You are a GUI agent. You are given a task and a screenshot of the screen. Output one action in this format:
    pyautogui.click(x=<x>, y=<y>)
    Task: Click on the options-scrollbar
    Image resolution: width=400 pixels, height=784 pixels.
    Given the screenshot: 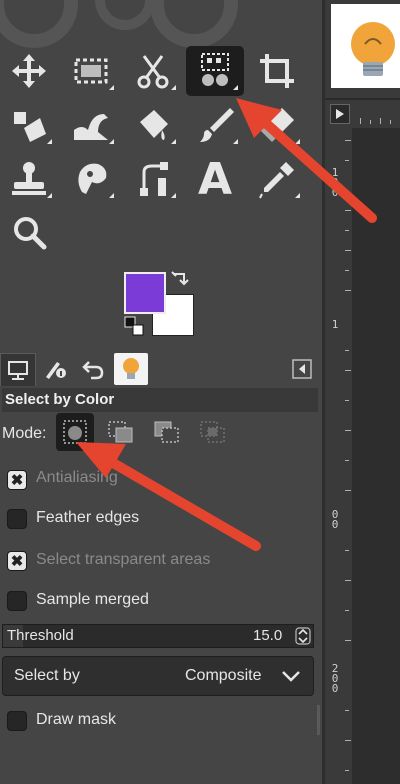 What is the action you would take?
    pyautogui.click(x=318, y=720)
    